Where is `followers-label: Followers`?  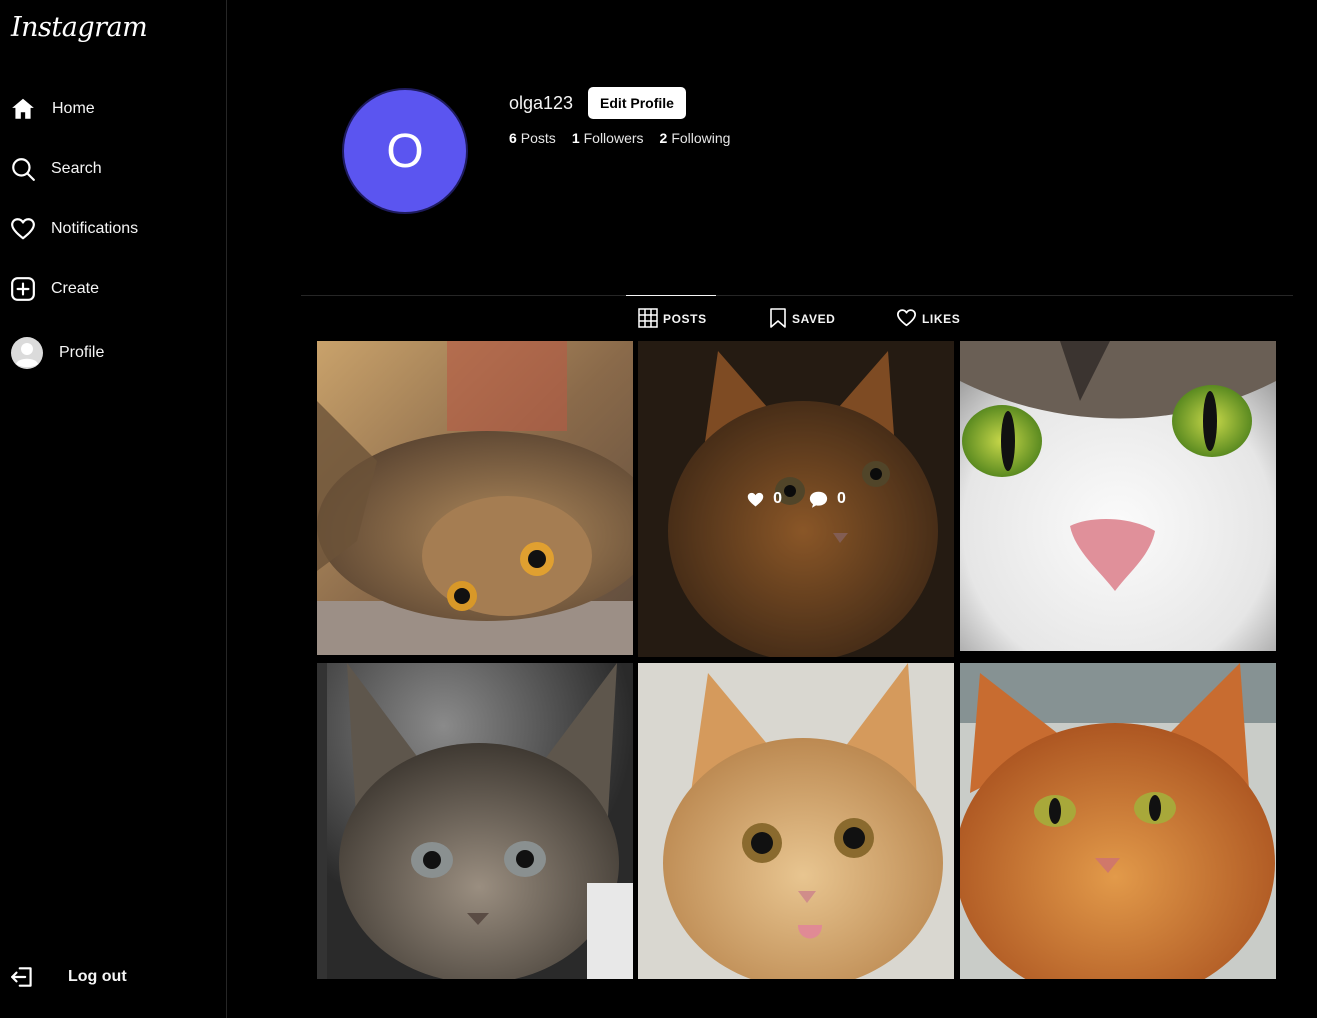
followers-label: Followers is located at coordinates (613, 138).